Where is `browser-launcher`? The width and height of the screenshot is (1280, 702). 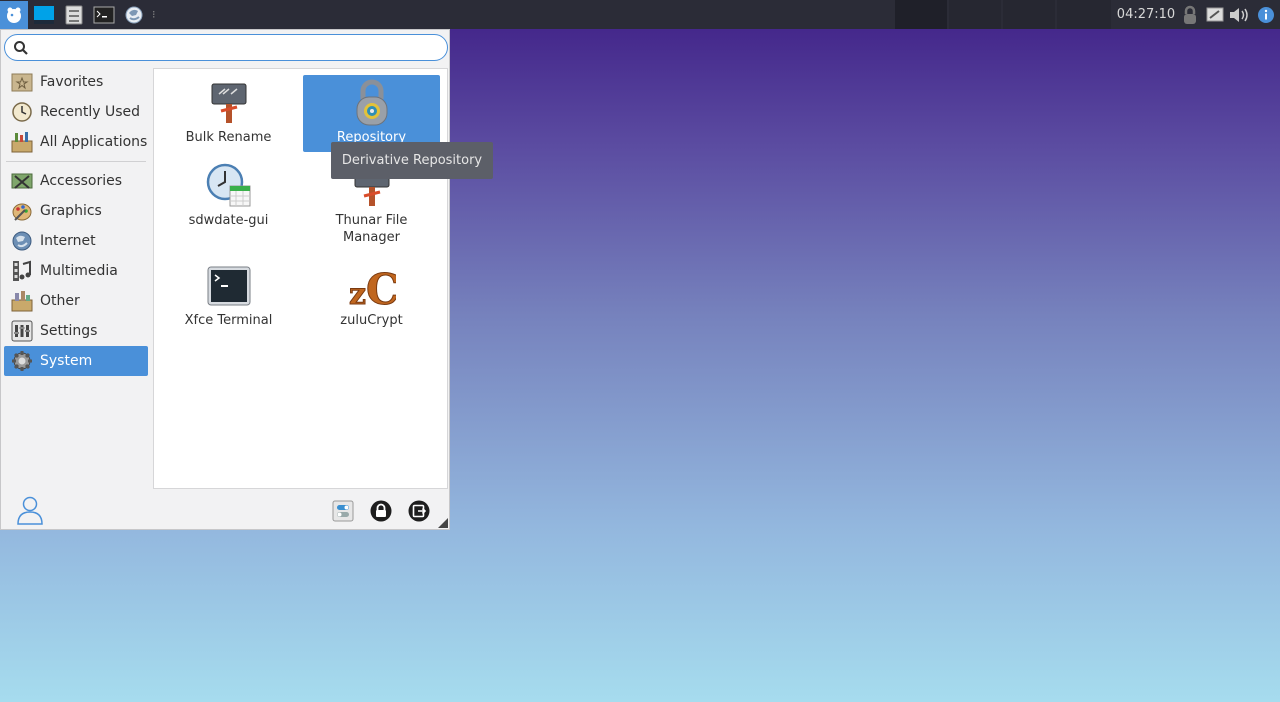 browser-launcher is located at coordinates (134, 15).